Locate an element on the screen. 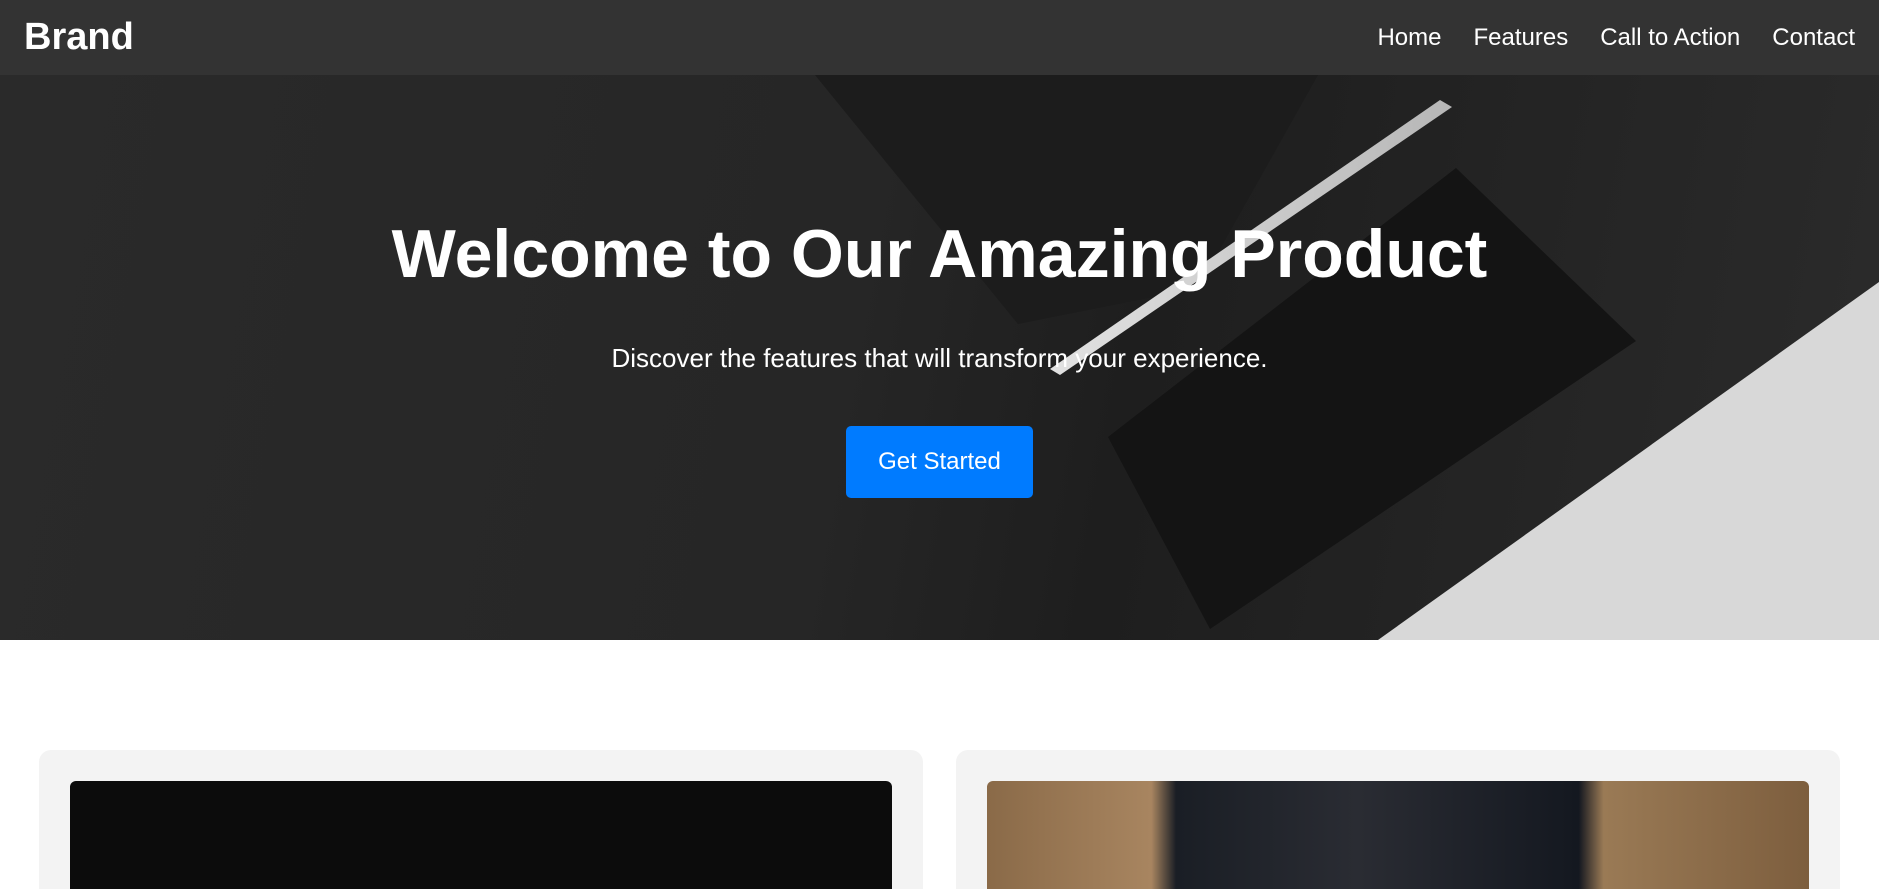 This screenshot has height=889, width=1879. nav-contact: Contact is located at coordinates (1813, 38).